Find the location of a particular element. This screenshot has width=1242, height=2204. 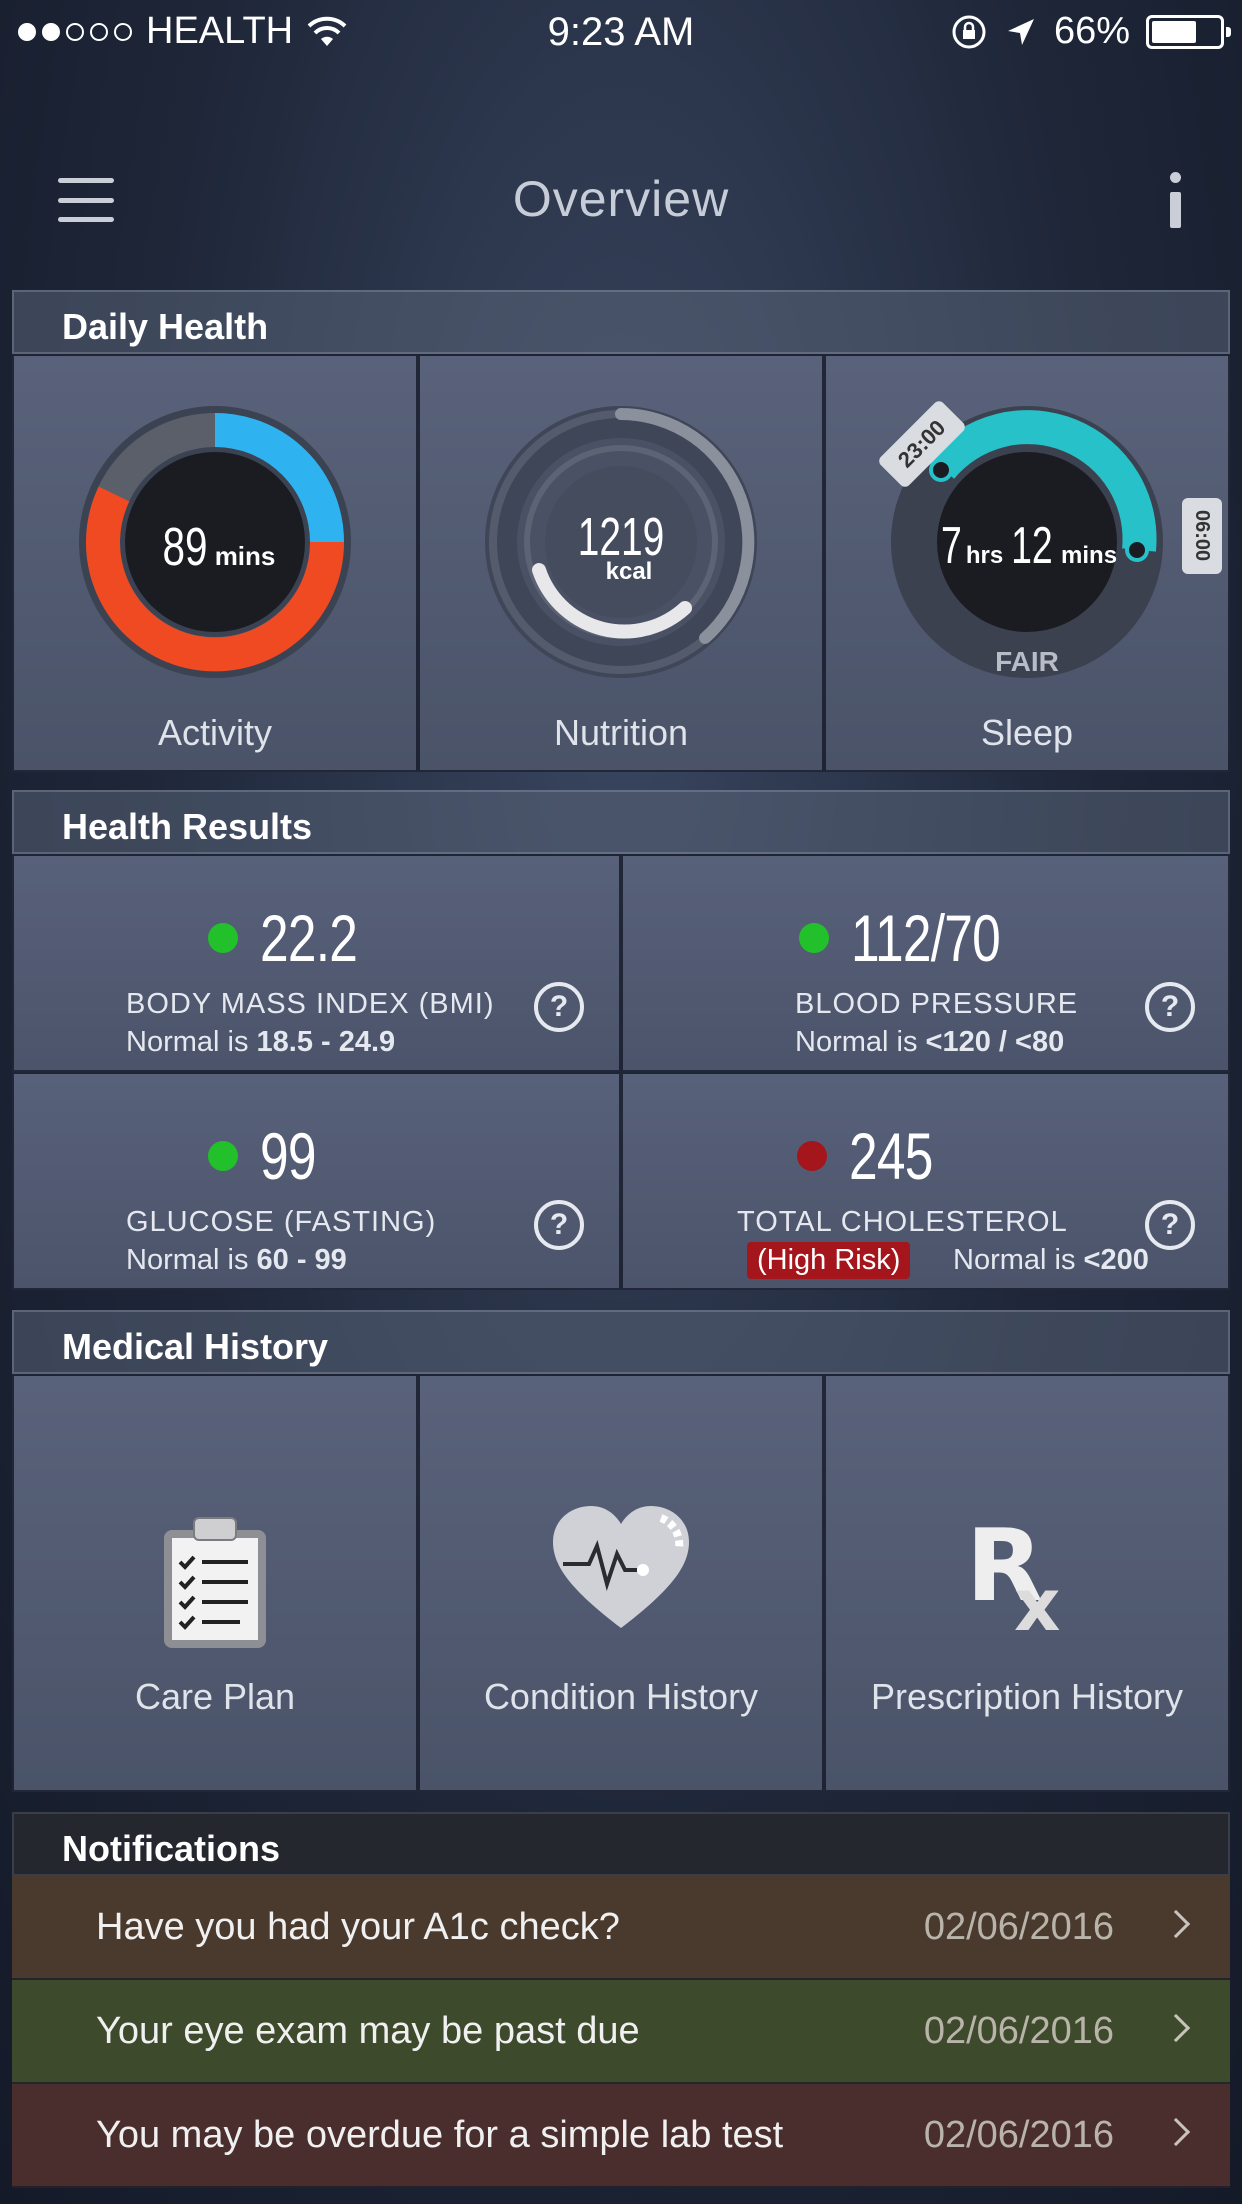

nutrition-label: Nutrition is located at coordinates (621, 732).